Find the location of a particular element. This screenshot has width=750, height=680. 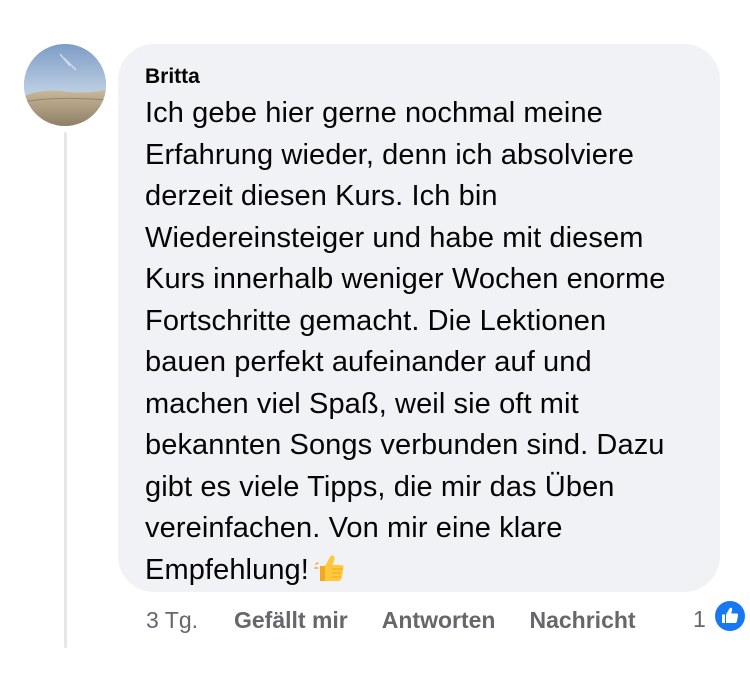

avatar is located at coordinates (65, 85).